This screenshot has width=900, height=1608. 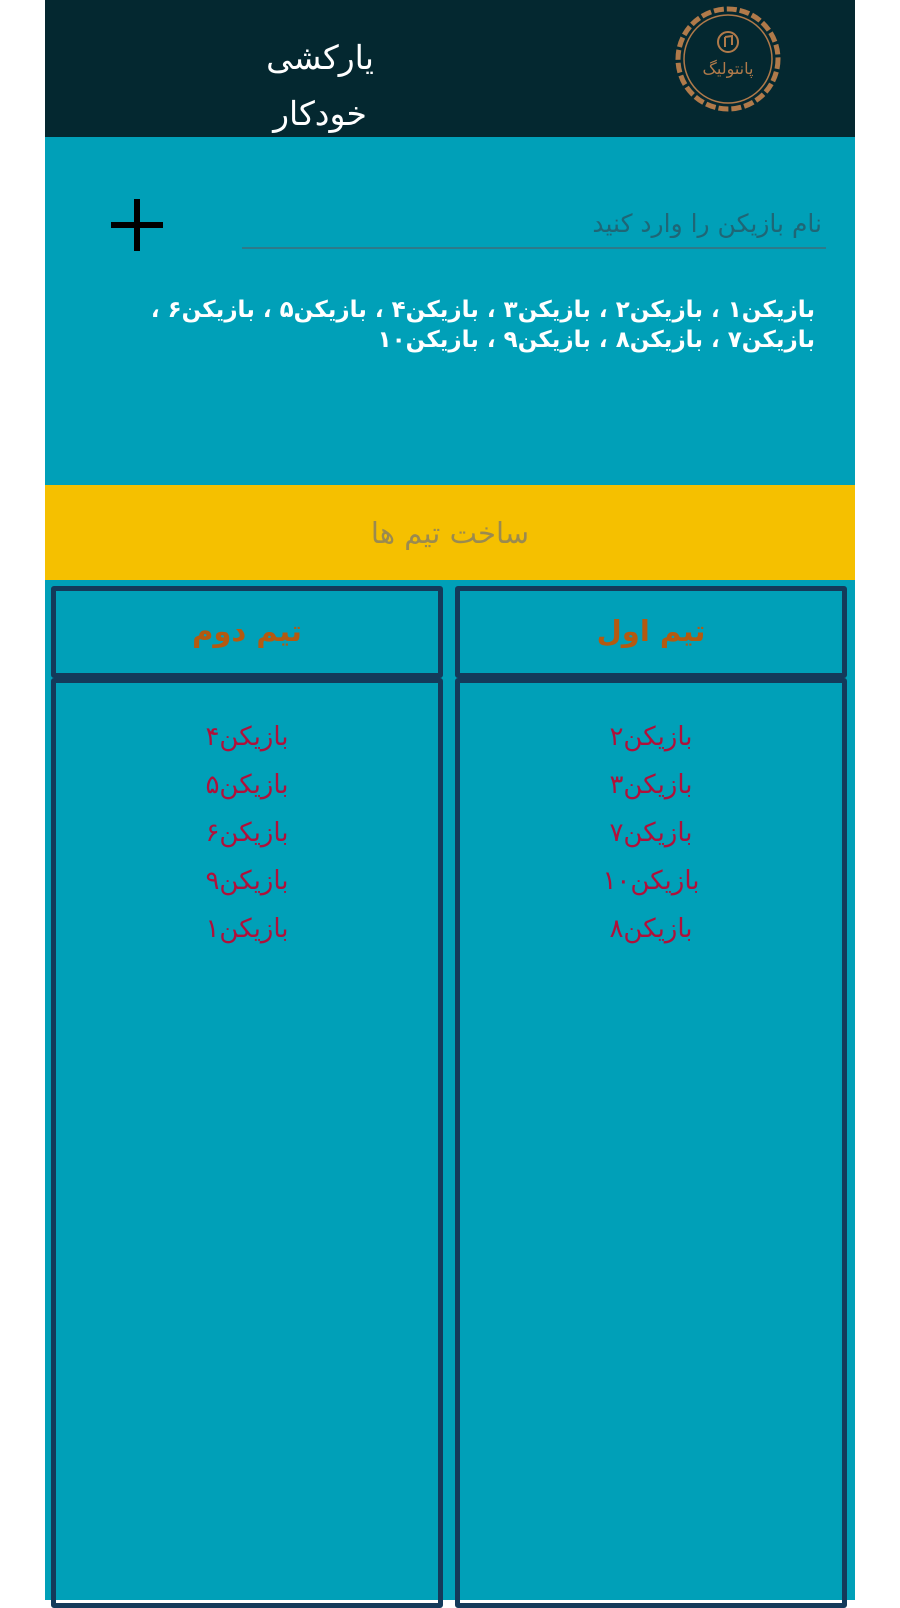 I want to click on app-title: یارکشی خودکار, so click(x=320, y=85).